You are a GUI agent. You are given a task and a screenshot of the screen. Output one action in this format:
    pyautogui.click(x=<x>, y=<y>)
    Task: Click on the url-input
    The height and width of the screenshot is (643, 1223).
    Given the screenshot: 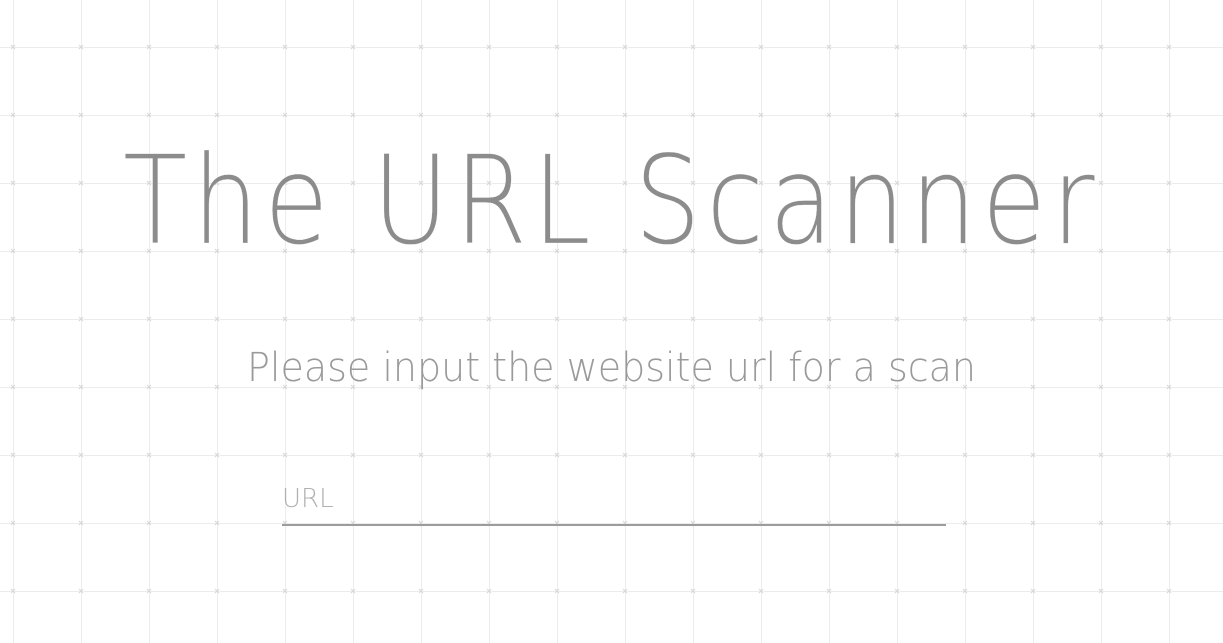 What is the action you would take?
    pyautogui.click(x=614, y=500)
    